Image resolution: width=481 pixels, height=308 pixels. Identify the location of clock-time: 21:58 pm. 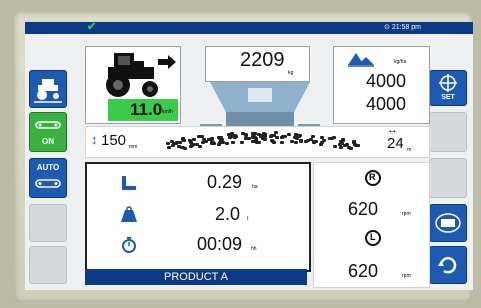
(406, 27).